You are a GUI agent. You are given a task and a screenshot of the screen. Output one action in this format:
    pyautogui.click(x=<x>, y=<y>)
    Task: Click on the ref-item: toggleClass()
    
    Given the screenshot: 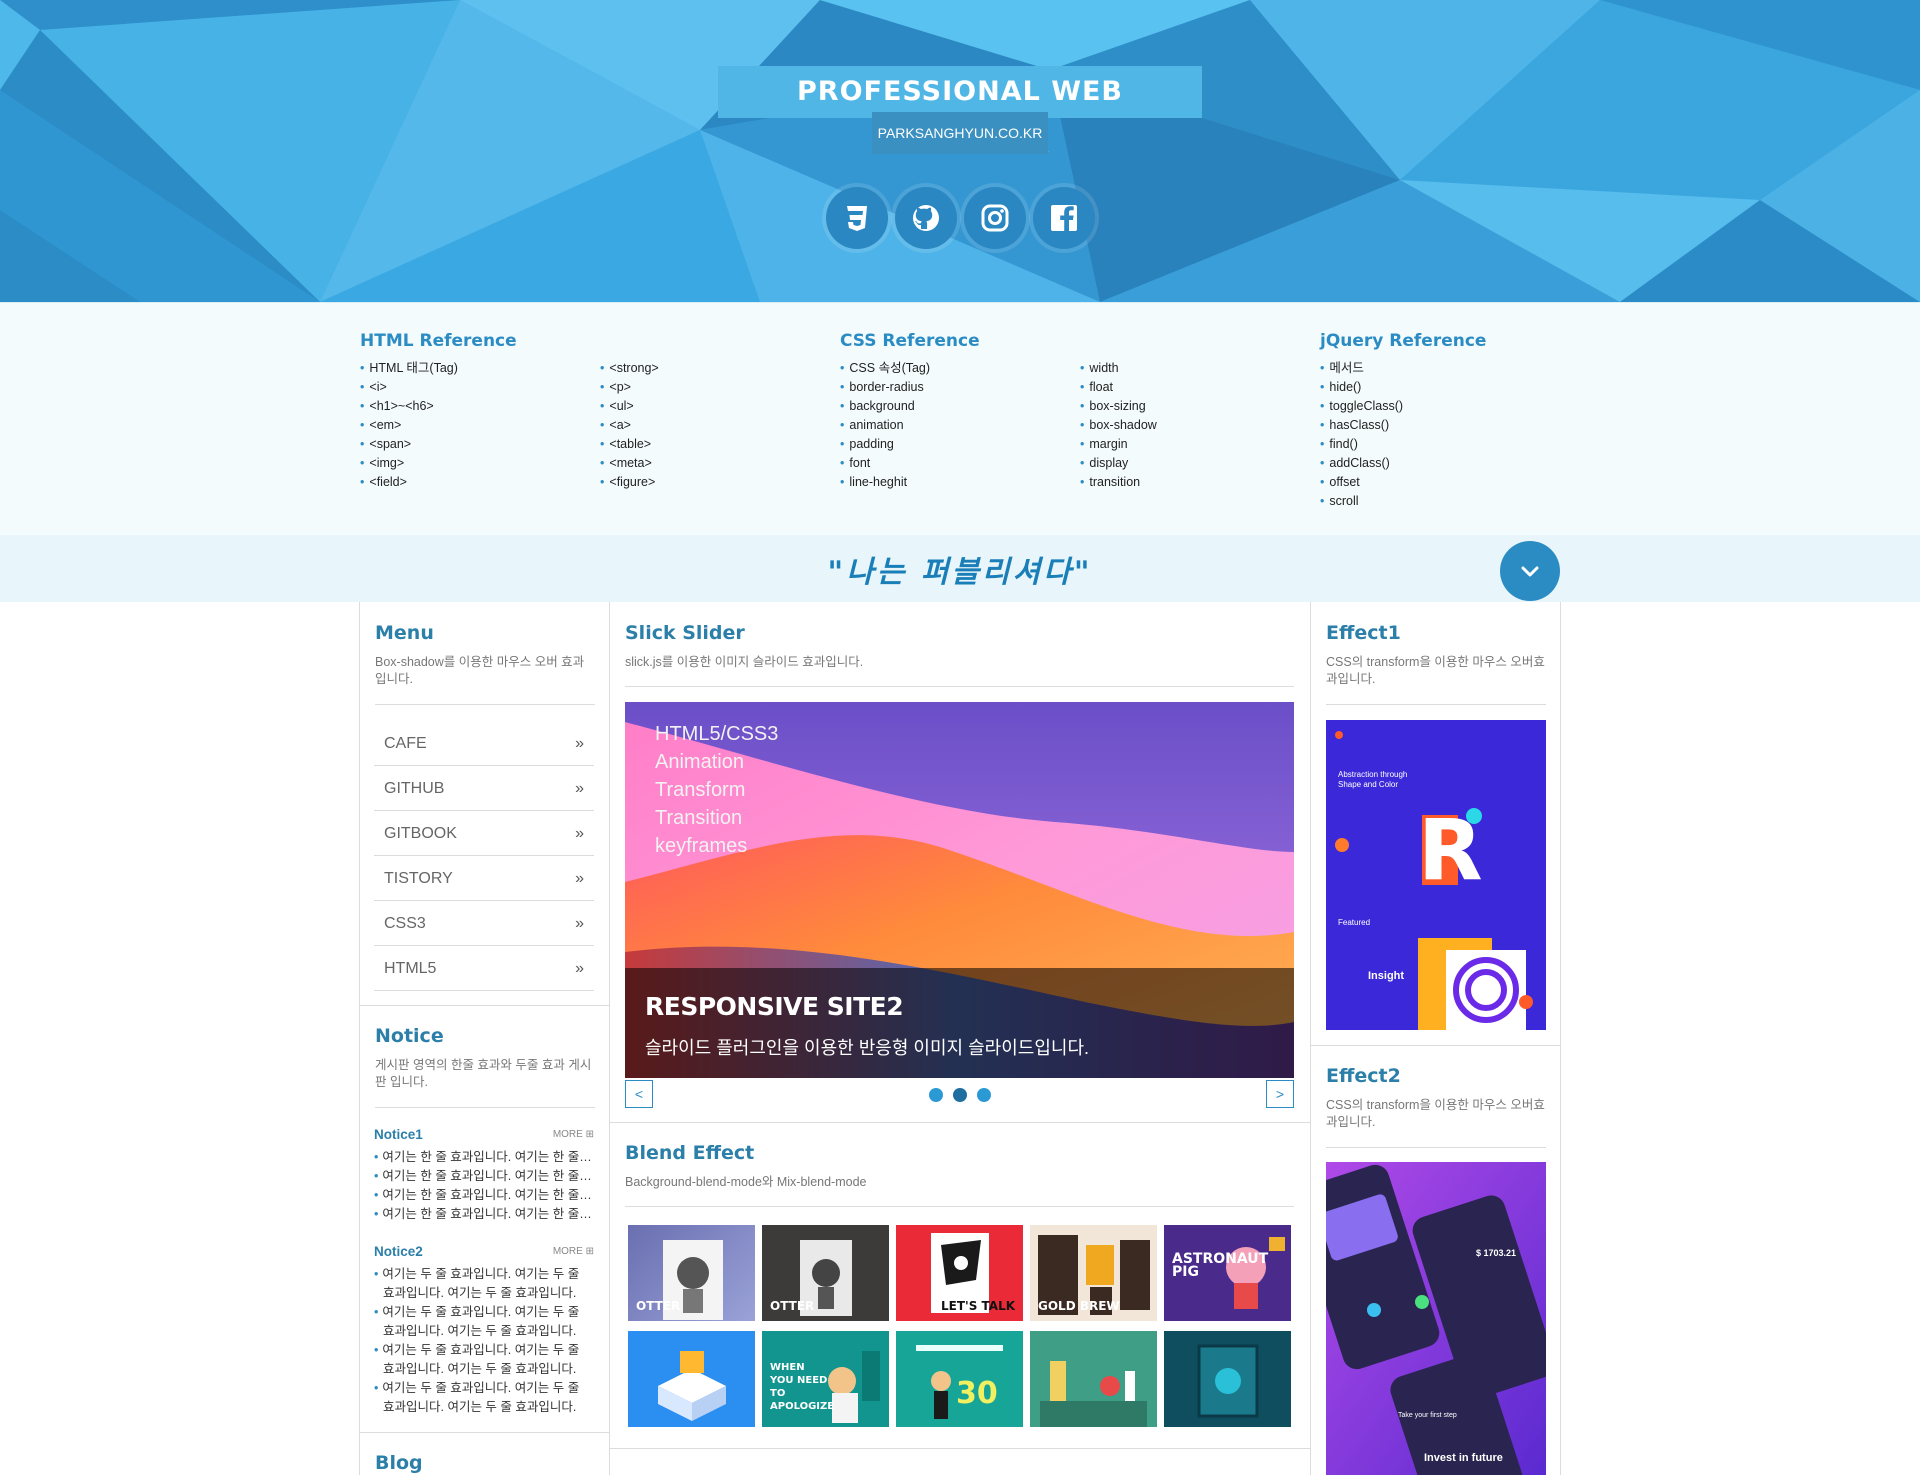 What is the action you would take?
    pyautogui.click(x=1361, y=406)
    